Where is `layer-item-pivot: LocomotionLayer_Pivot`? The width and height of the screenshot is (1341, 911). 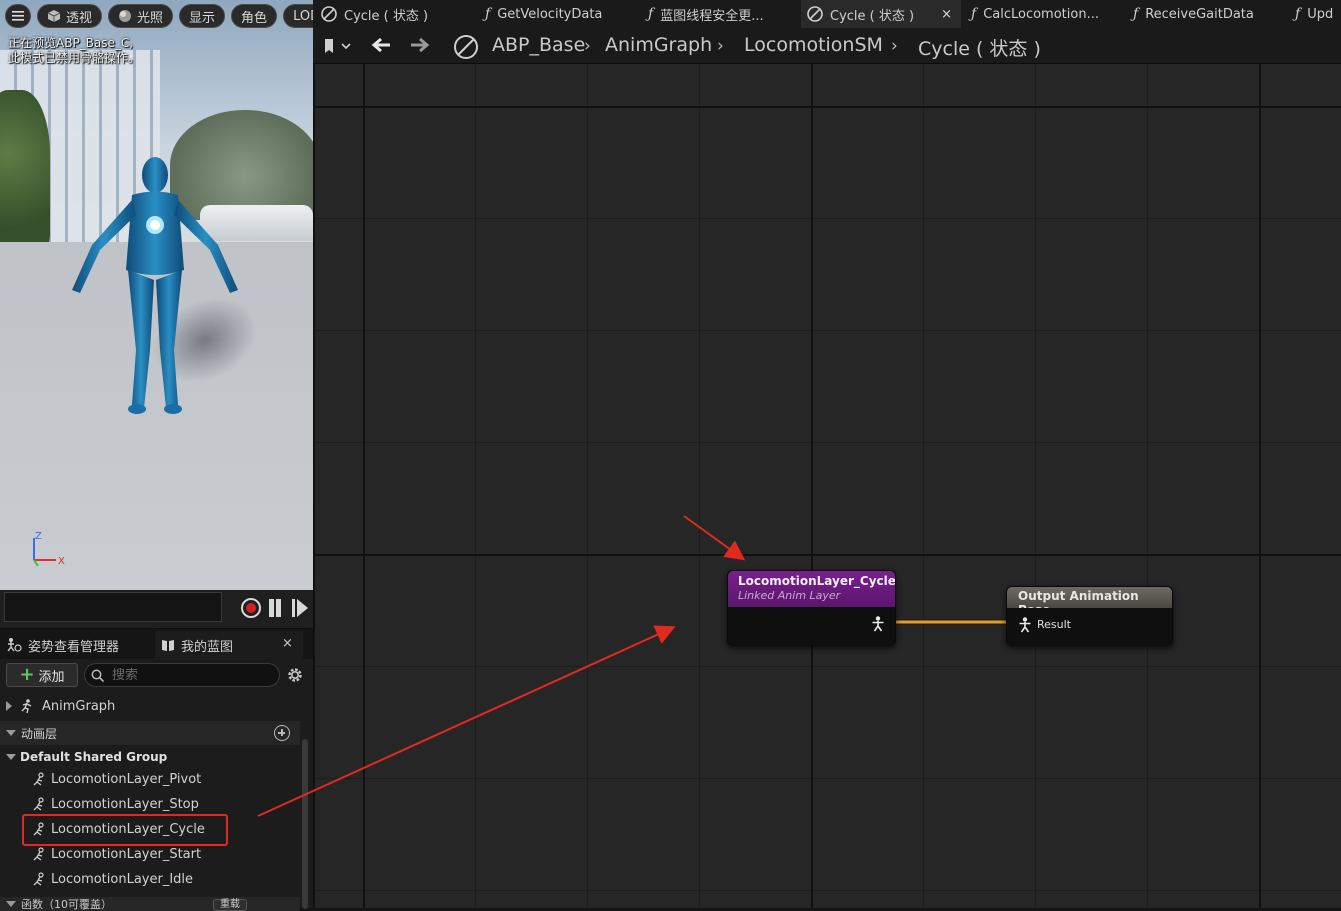
layer-item-pivot: LocomotionLayer_Pivot is located at coordinates (150, 779).